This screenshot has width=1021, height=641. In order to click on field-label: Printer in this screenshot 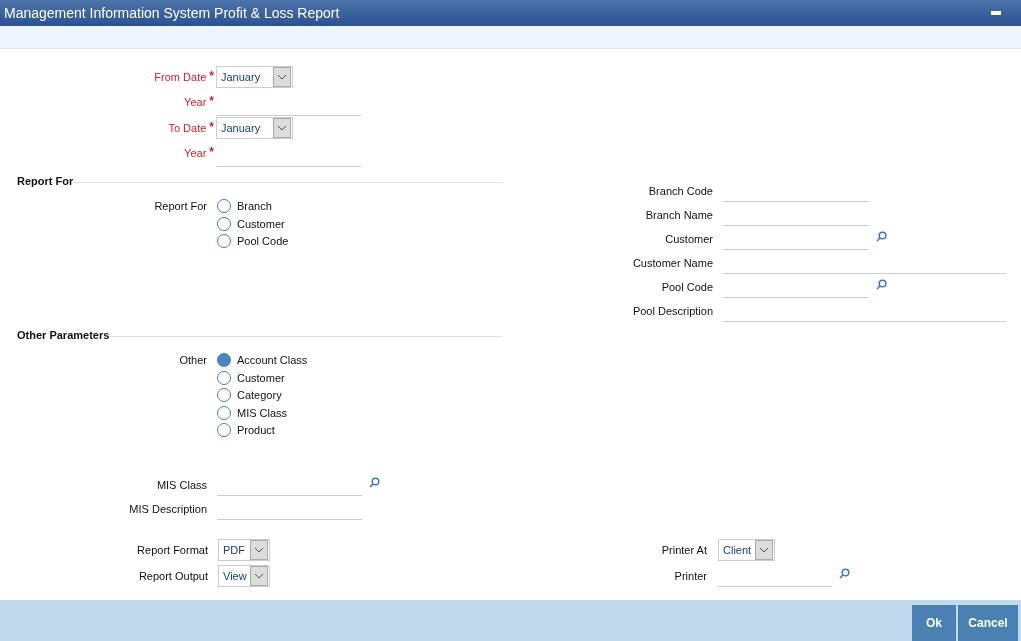, I will do `click(690, 576)`.